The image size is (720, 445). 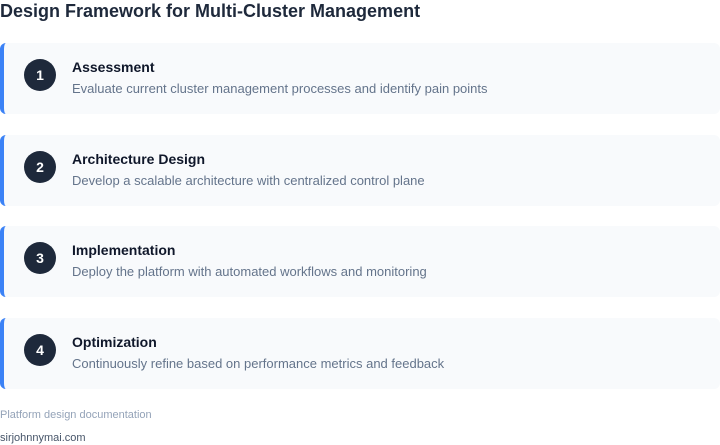 What do you see at coordinates (114, 341) in the screenshot?
I see `step-title: Optimization` at bounding box center [114, 341].